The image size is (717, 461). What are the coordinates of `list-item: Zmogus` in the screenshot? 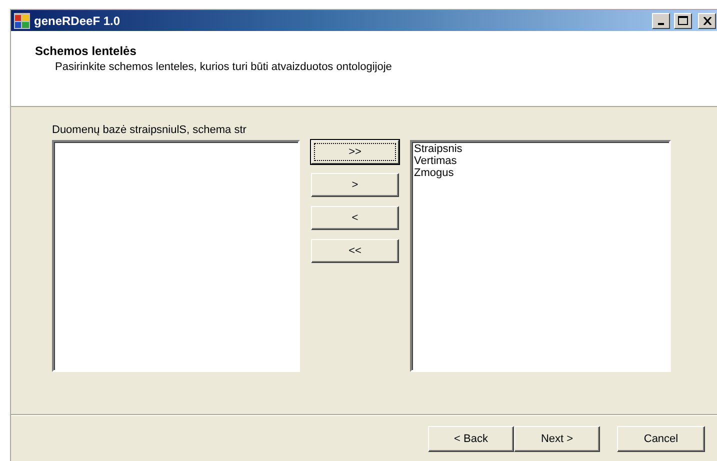 It's located at (540, 173).